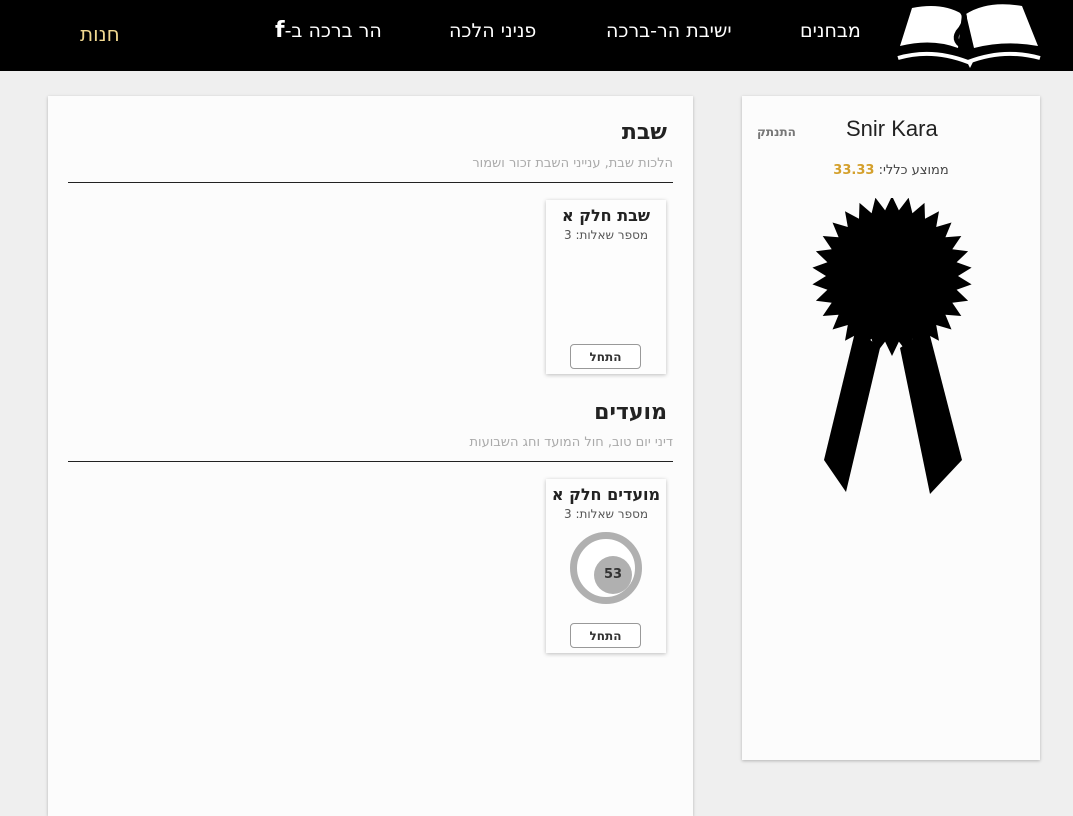  What do you see at coordinates (644, 132) in the screenshot?
I see `section-title-shabbat: שבת` at bounding box center [644, 132].